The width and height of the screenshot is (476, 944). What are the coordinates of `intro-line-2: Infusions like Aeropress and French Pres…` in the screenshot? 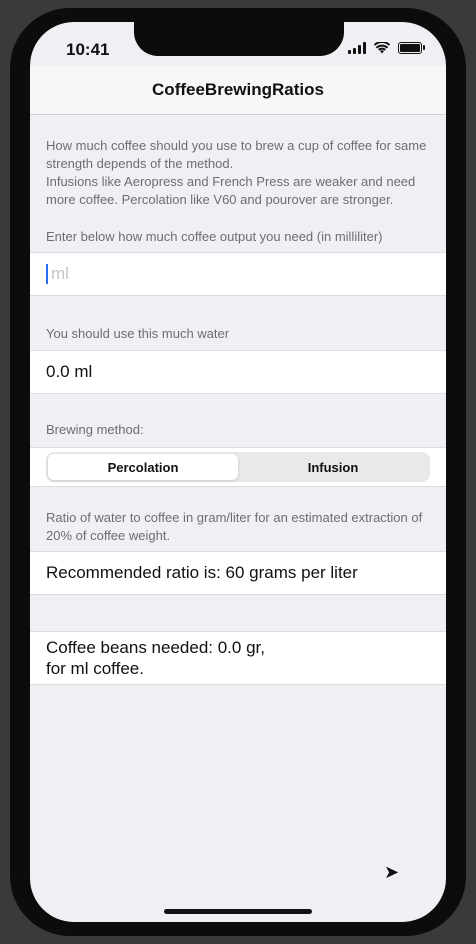 It's located at (231, 190).